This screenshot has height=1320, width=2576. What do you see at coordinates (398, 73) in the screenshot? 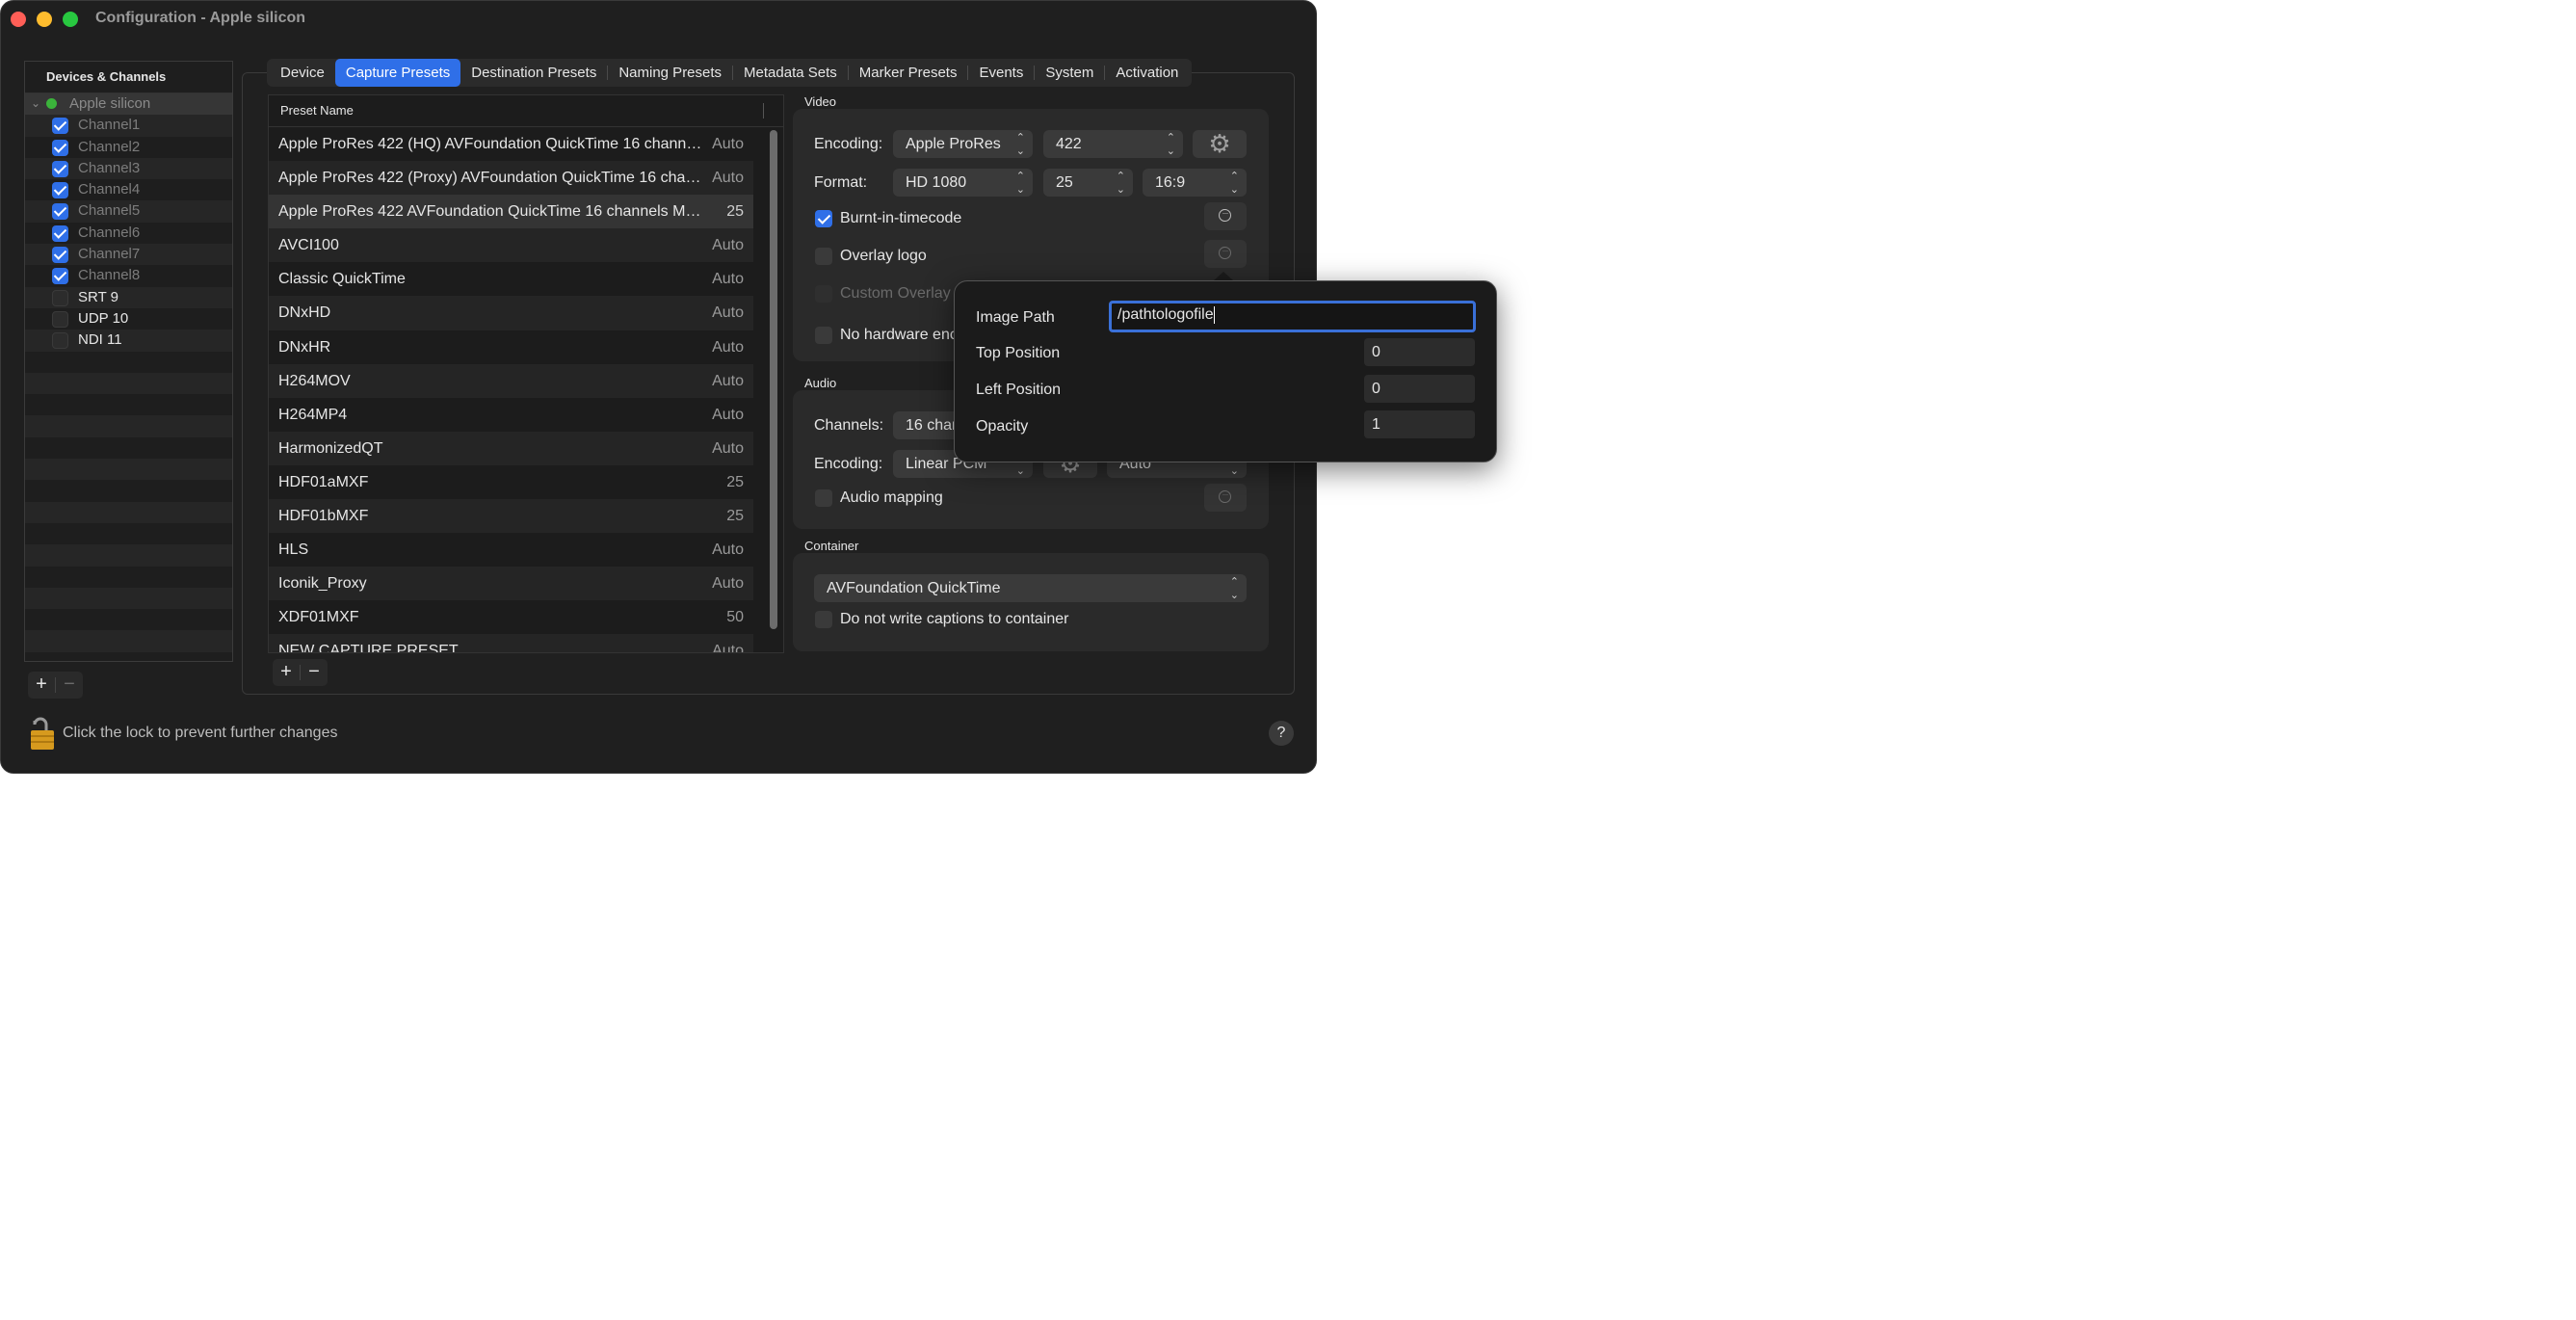
I see `tab-capture-presets: Capture Presets` at bounding box center [398, 73].